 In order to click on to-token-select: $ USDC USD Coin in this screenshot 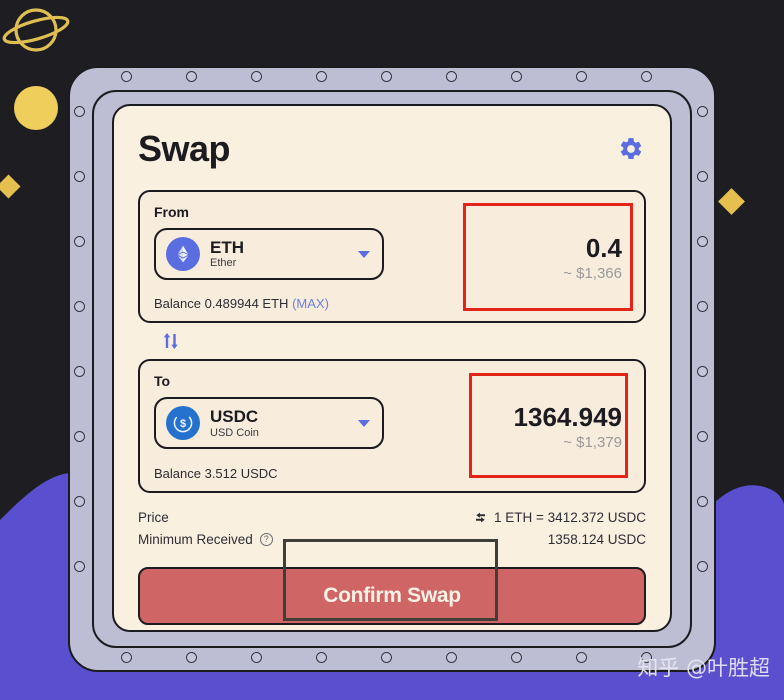, I will do `click(269, 423)`.